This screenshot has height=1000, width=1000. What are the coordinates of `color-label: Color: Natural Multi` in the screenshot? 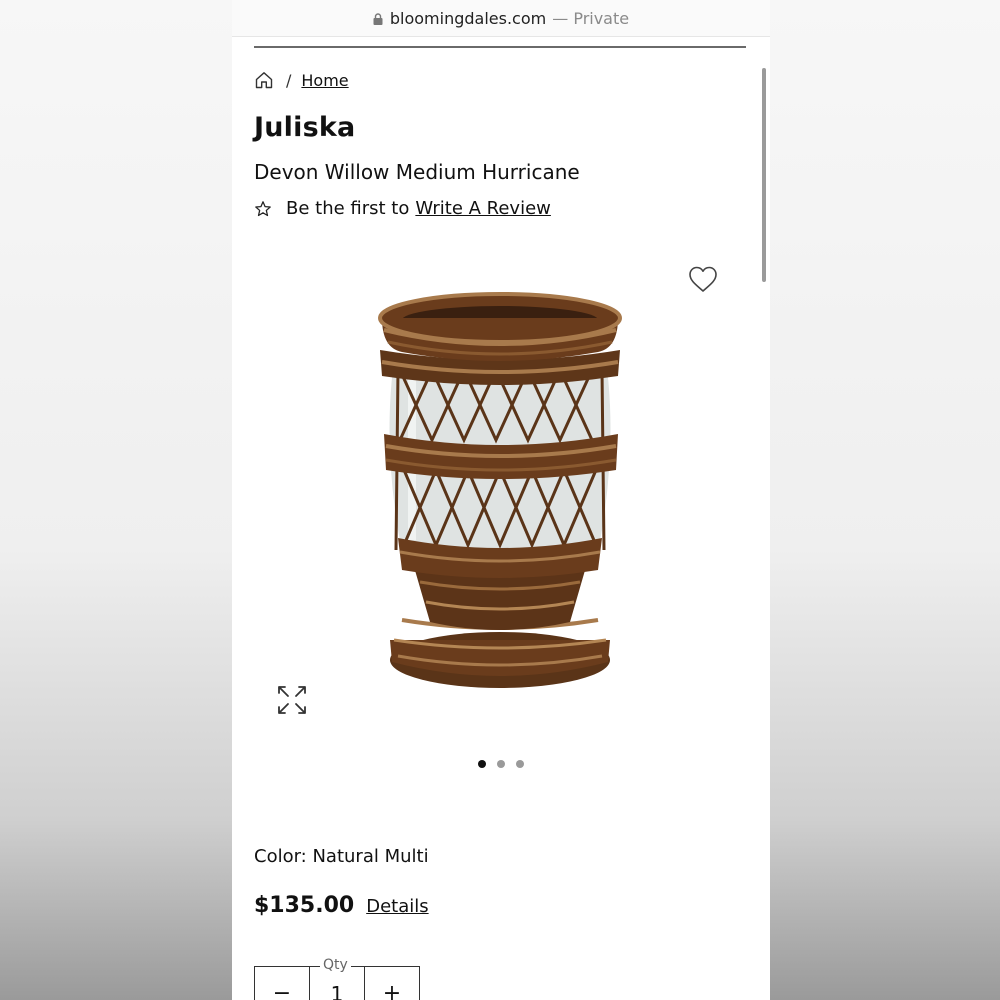 It's located at (341, 856).